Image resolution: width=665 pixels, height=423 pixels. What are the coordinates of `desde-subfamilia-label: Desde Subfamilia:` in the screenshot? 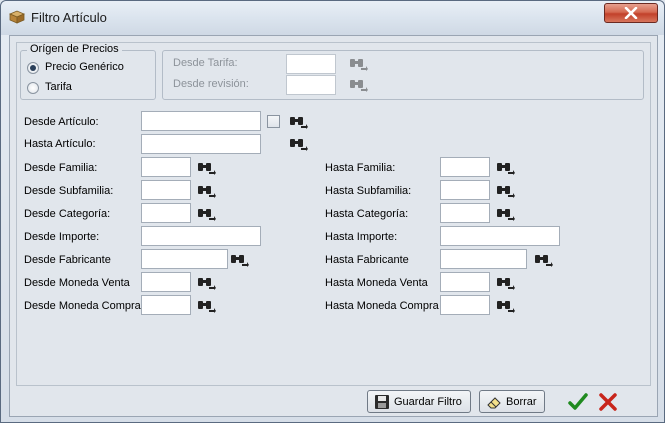 It's located at (69, 191).